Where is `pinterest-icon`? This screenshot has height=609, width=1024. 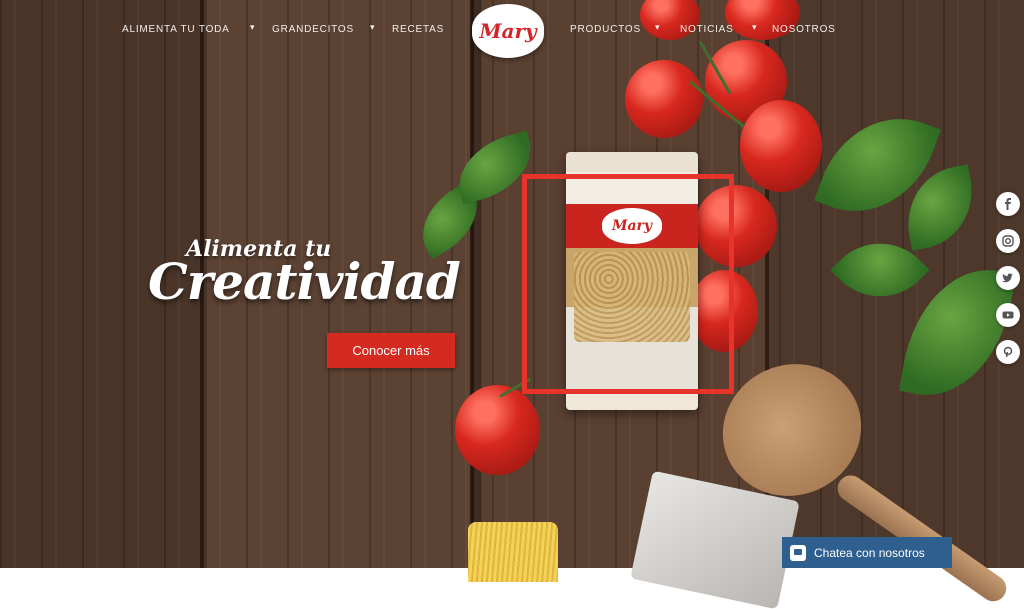
pinterest-icon is located at coordinates (1008, 352).